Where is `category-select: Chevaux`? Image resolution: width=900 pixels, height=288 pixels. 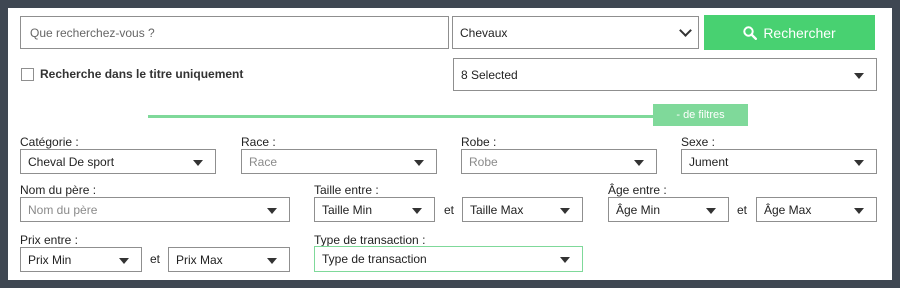
category-select: Chevaux is located at coordinates (575, 32).